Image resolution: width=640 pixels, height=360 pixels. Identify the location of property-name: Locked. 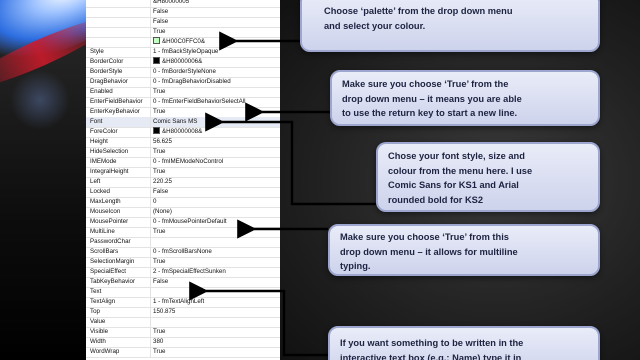
(100, 191).